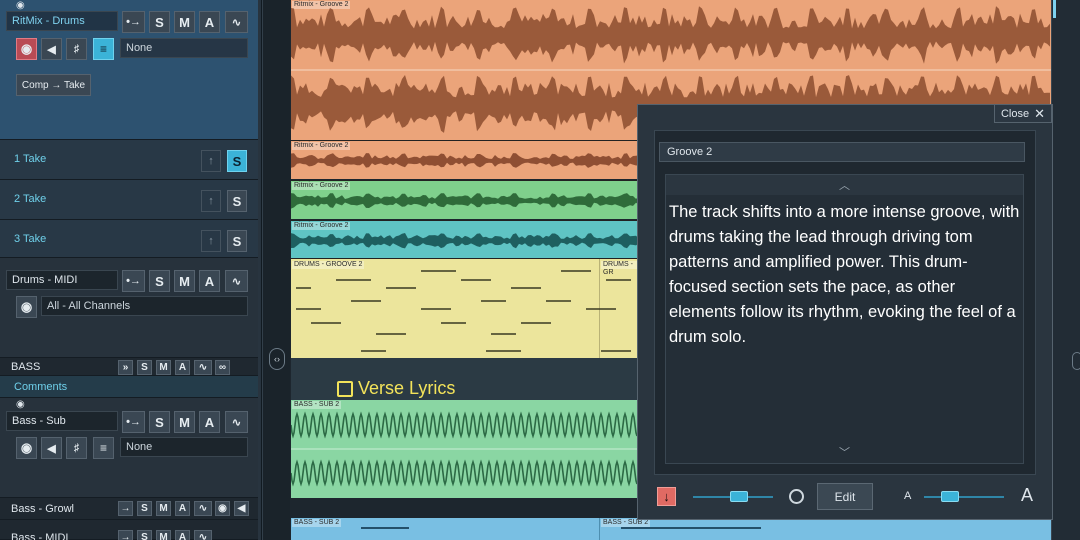  I want to click on clip-drums-midi: DRUMS - GROOVE 2 DRUMS - GR, so click(464, 308).